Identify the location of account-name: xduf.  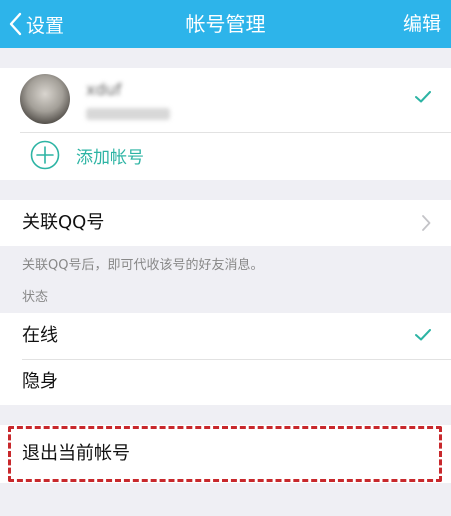
(103, 89).